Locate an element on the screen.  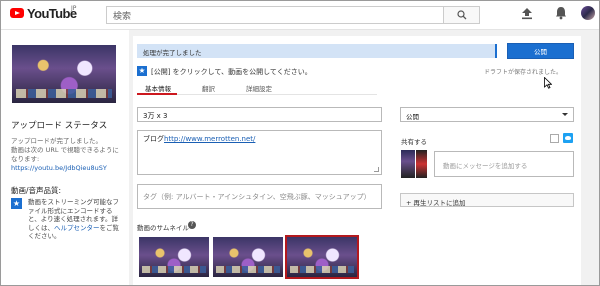
tab-translation: 翻訳 is located at coordinates (208, 88).